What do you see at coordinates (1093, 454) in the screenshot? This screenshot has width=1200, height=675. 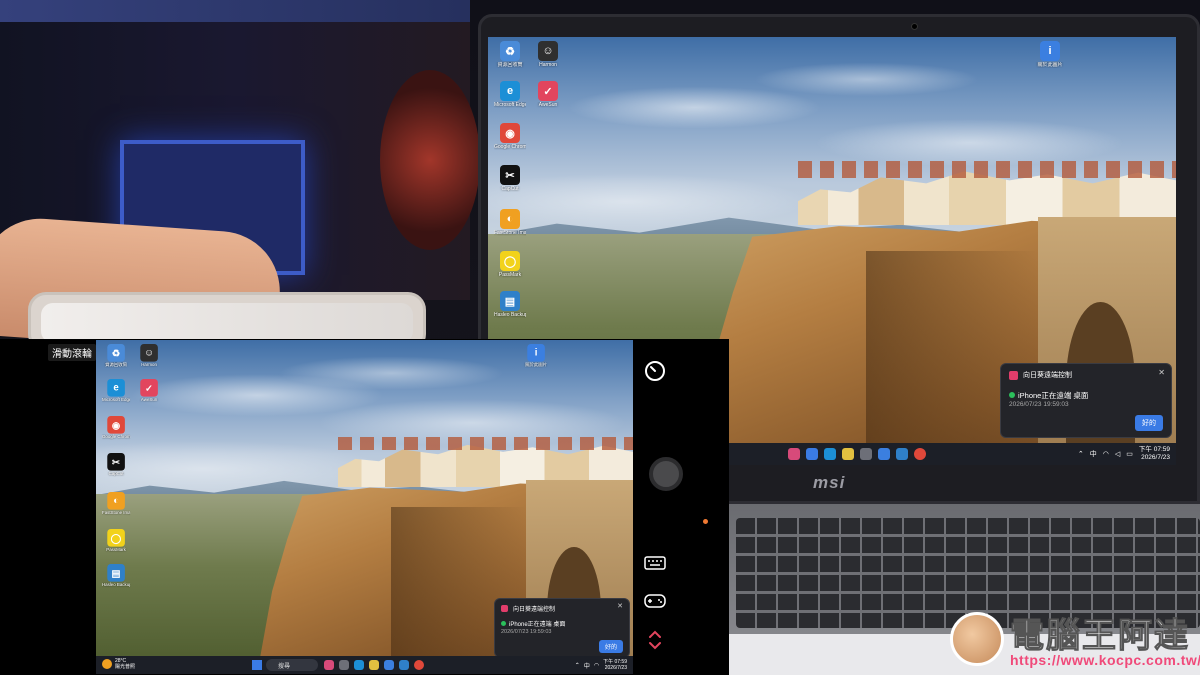 I see `ime-indicator: 中` at bounding box center [1093, 454].